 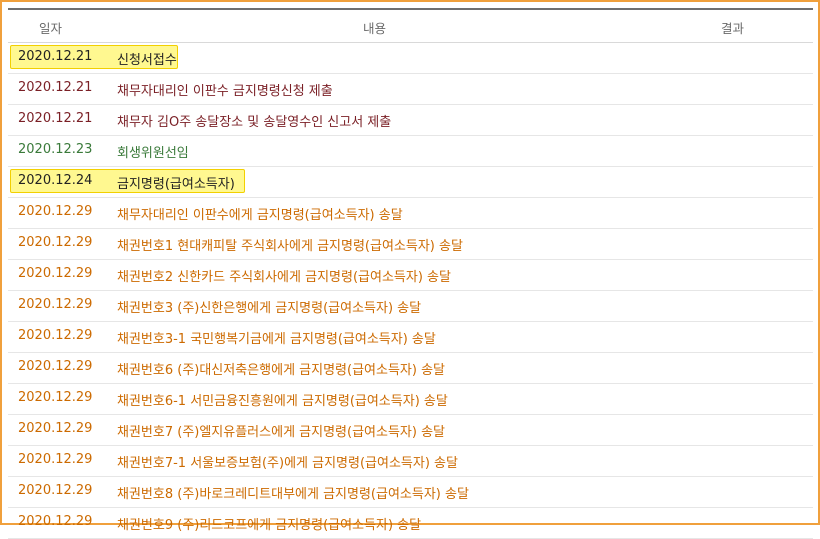 What do you see at coordinates (281, 370) in the screenshot?
I see `row-content: 채권번호6 (주)대신저축은행에게 금지명령(급여소득자) 송달` at bounding box center [281, 370].